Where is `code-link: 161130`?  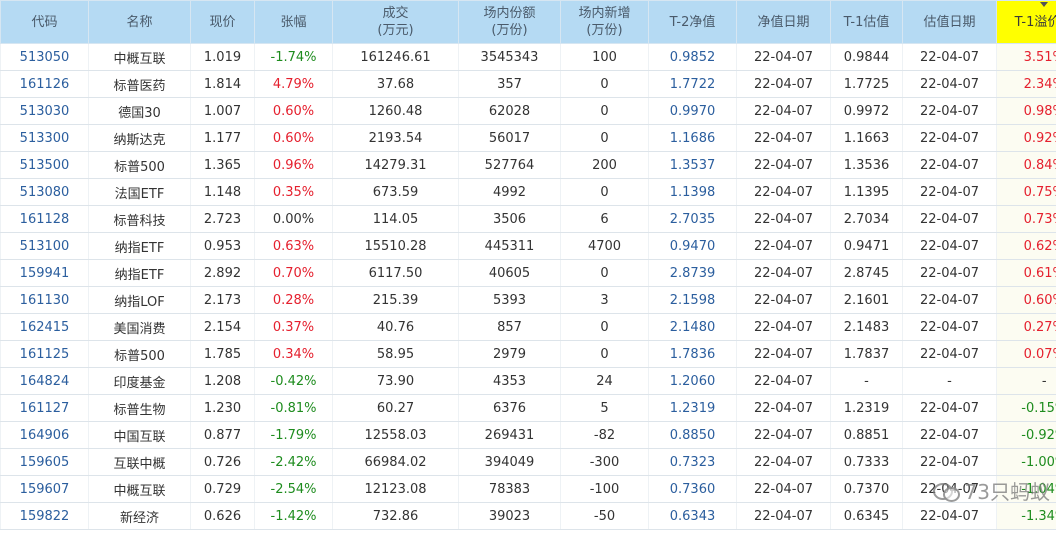
code-link: 161130 is located at coordinates (44, 300).